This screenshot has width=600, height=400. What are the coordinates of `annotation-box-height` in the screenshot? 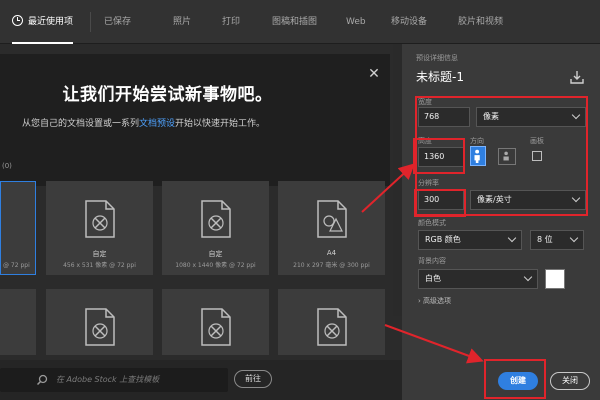 It's located at (439, 156).